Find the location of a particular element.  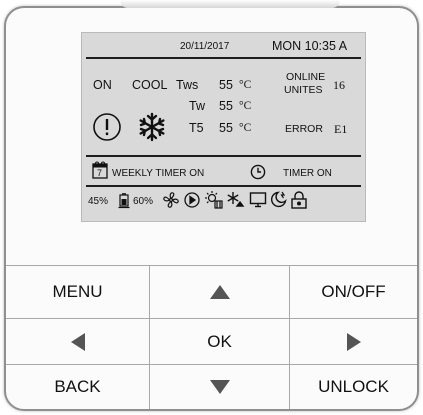

warning-icon is located at coordinates (107, 127).